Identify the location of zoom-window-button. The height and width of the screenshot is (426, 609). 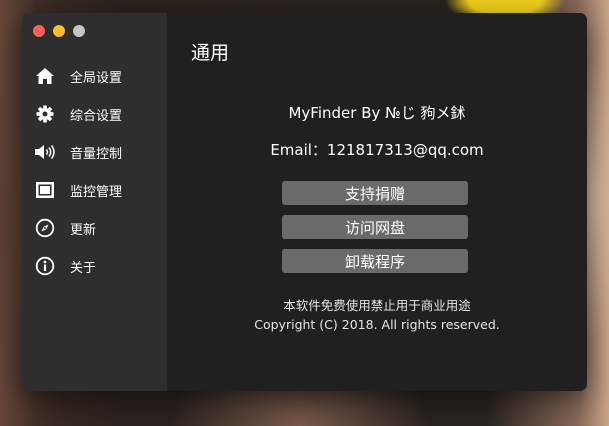
(79, 31).